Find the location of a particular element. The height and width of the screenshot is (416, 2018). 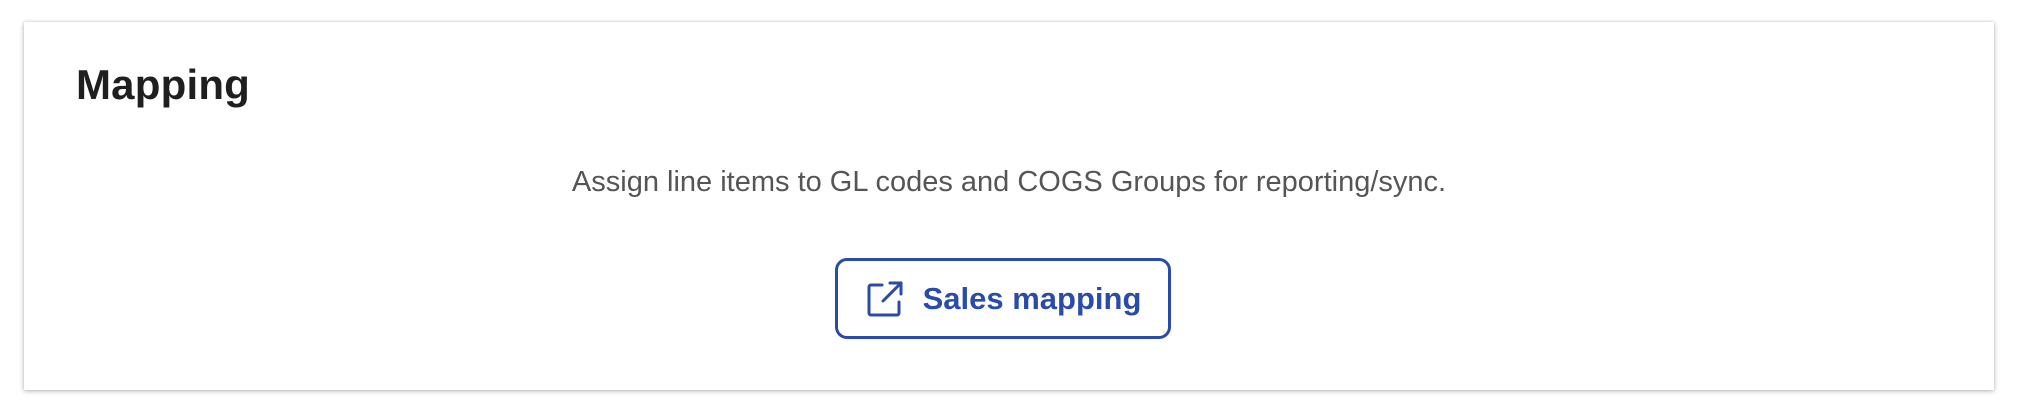

sales-mapping-label: Sales mapping is located at coordinates (1032, 298).